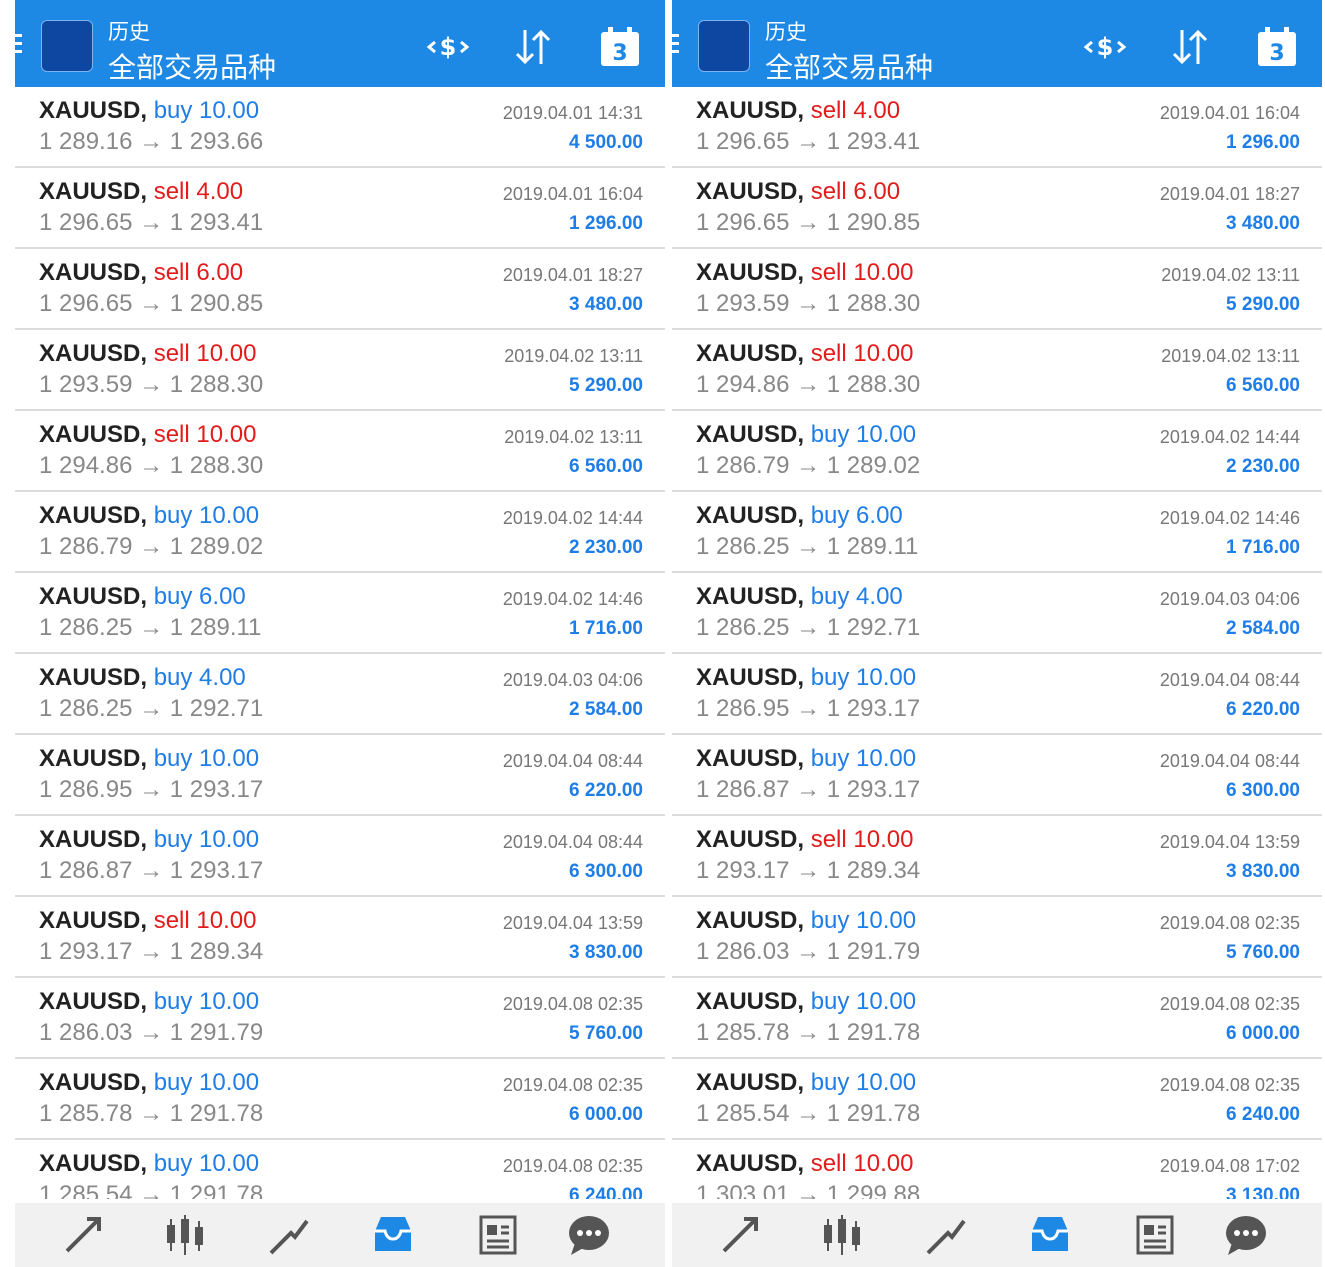  Describe the element at coordinates (606, 1033) in the screenshot. I see `trade-profit: 5 760.00` at that location.